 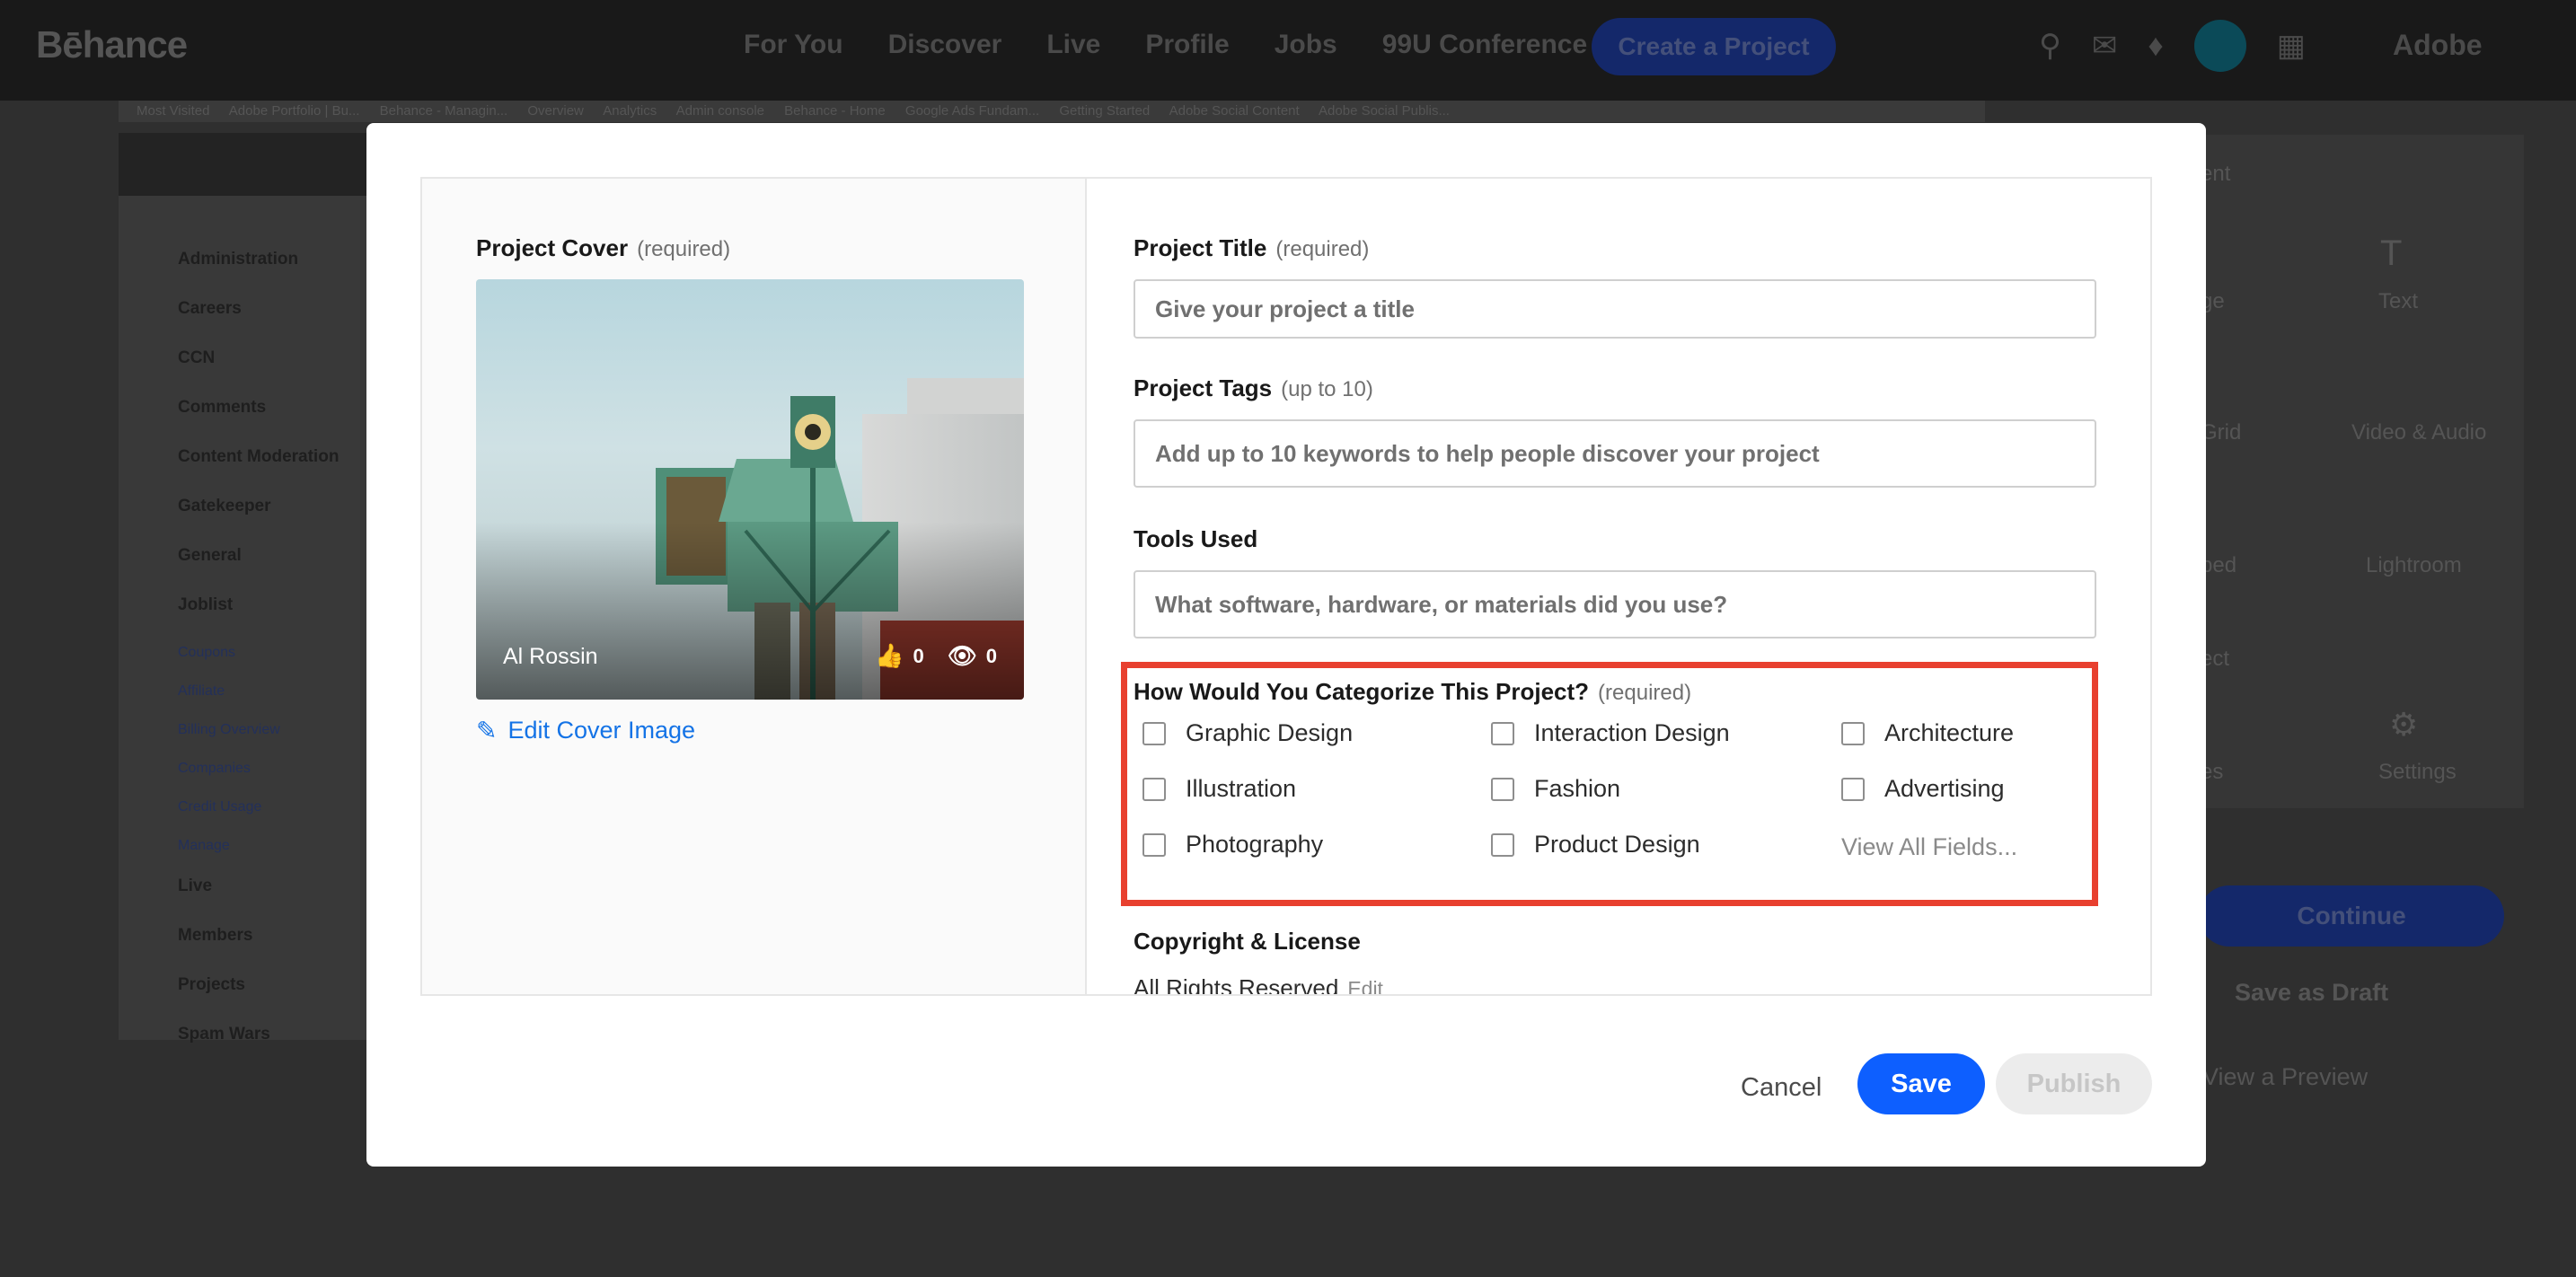 What do you see at coordinates (2291, 46) in the screenshot?
I see `apps-grid-icon: ▦` at bounding box center [2291, 46].